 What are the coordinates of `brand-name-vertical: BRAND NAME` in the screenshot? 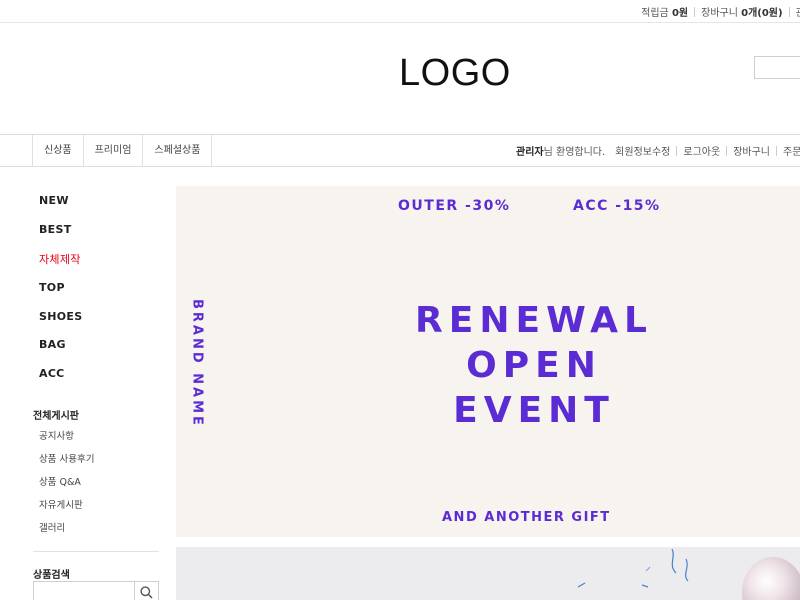 It's located at (197, 363).